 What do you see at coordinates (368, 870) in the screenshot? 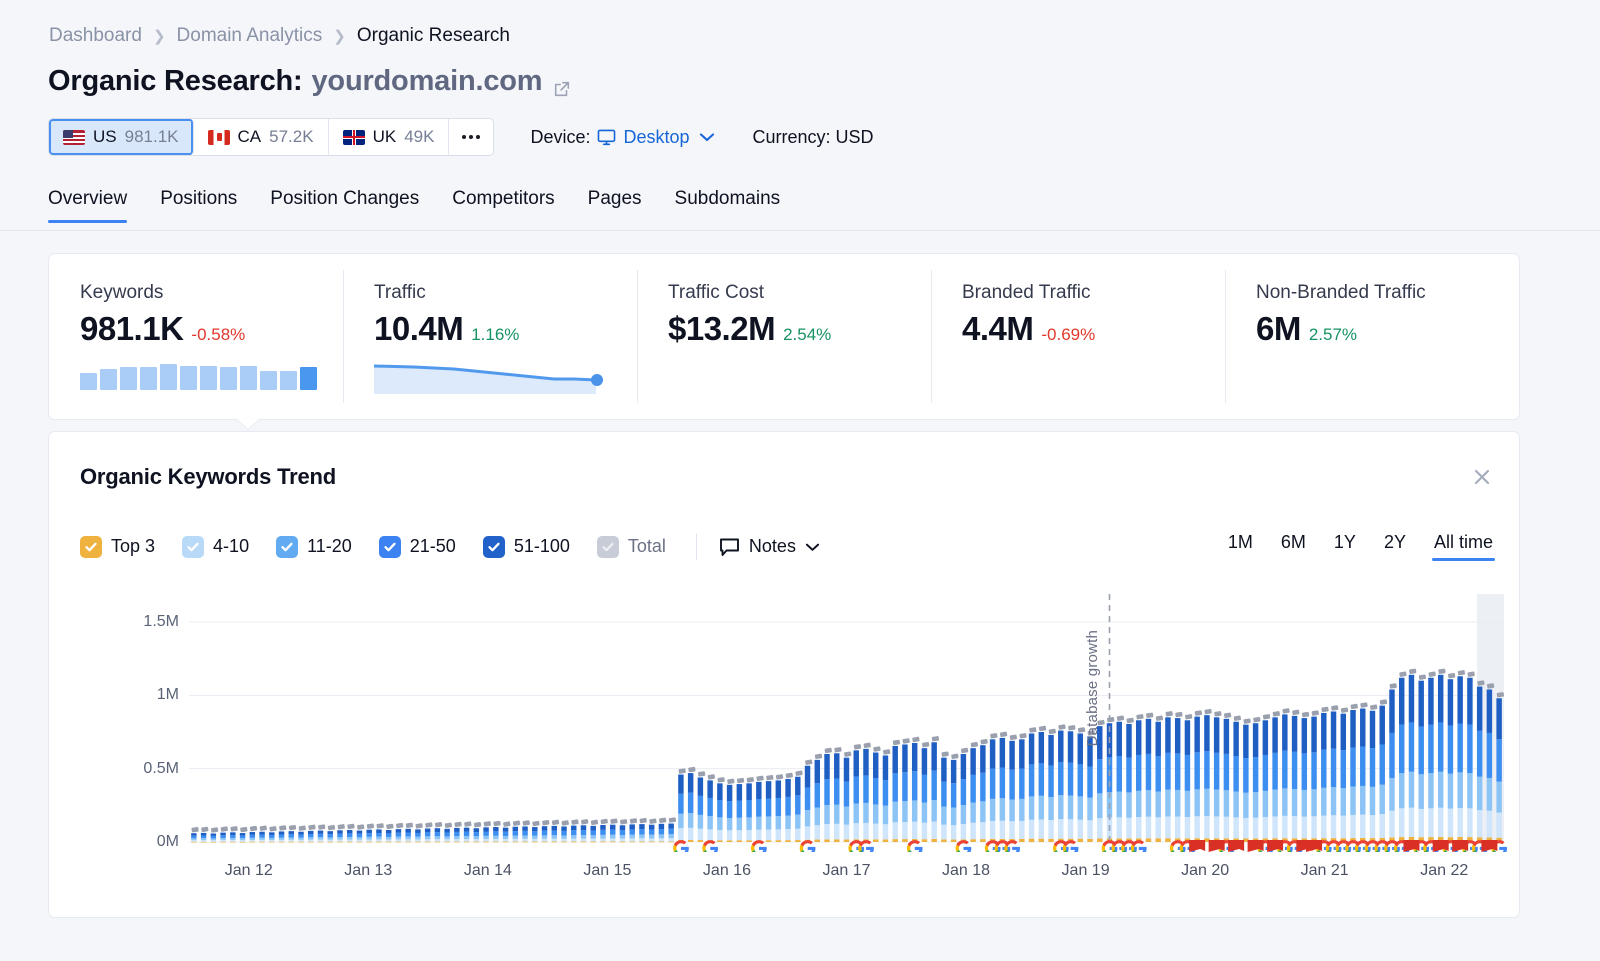
I see `x-axis-tick: Jan 13` at bounding box center [368, 870].